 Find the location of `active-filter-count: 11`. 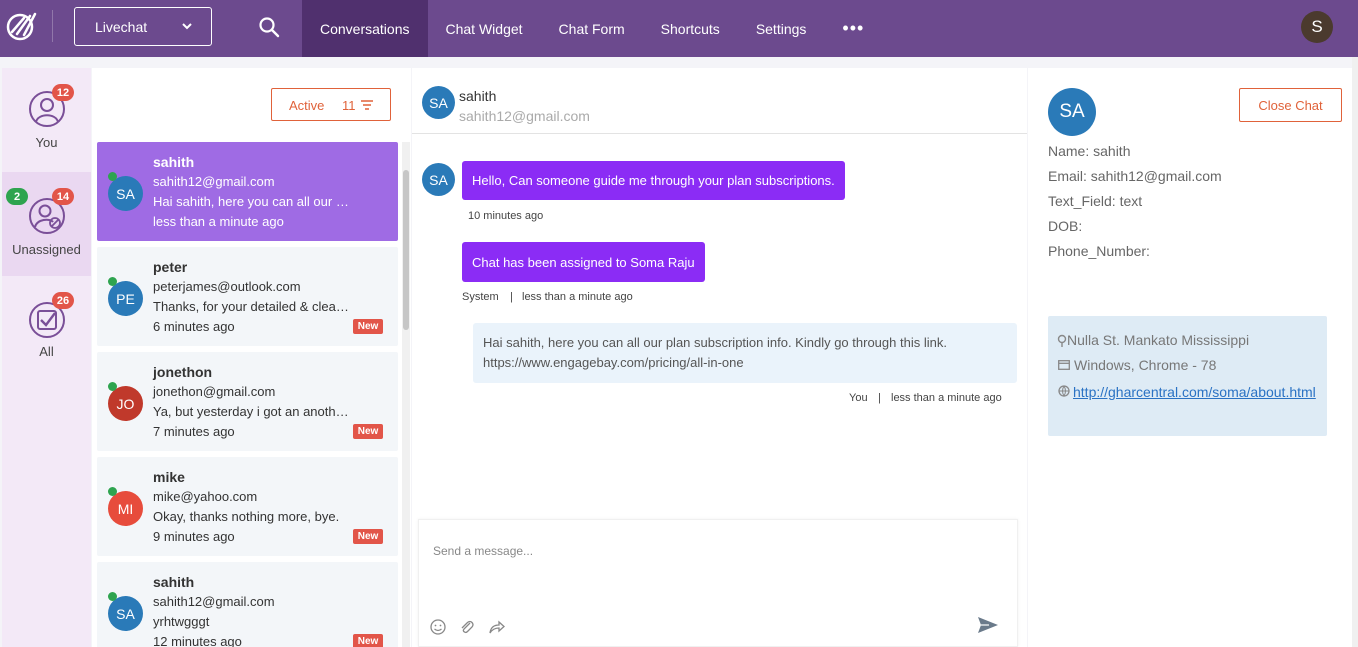

active-filter-count: 11 is located at coordinates (349, 105).